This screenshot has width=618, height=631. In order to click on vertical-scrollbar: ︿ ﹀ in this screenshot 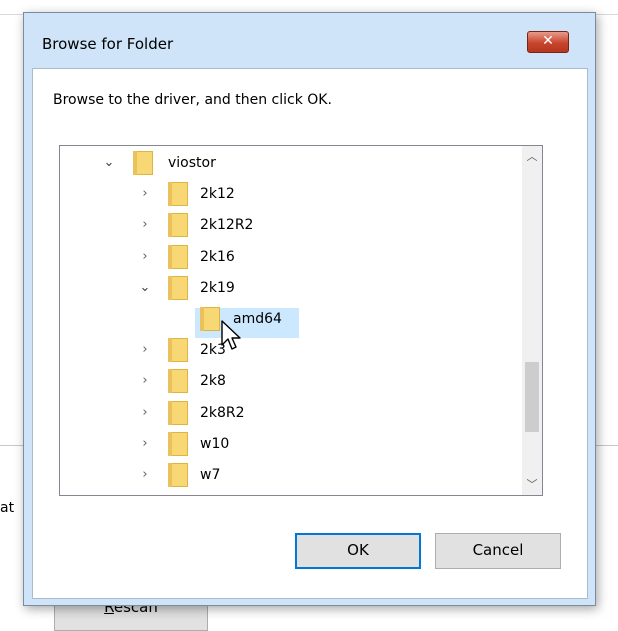, I will do `click(532, 320)`.